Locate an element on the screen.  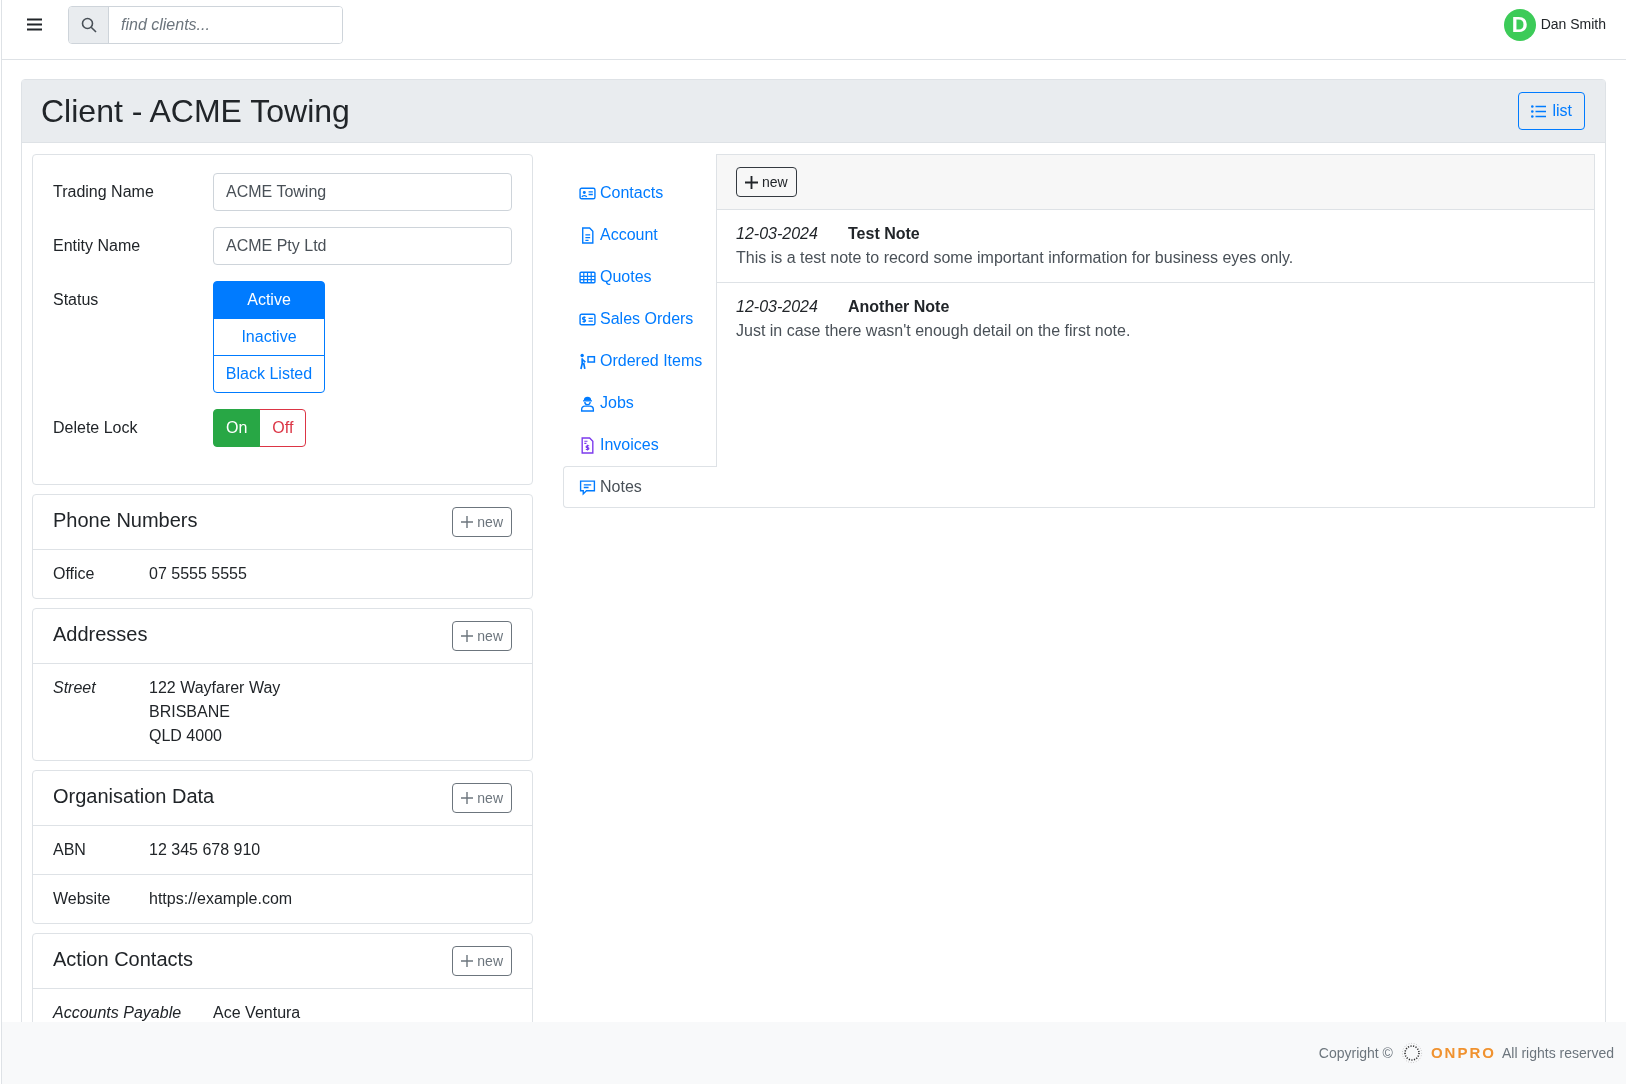
document-icon is located at coordinates (587, 235).